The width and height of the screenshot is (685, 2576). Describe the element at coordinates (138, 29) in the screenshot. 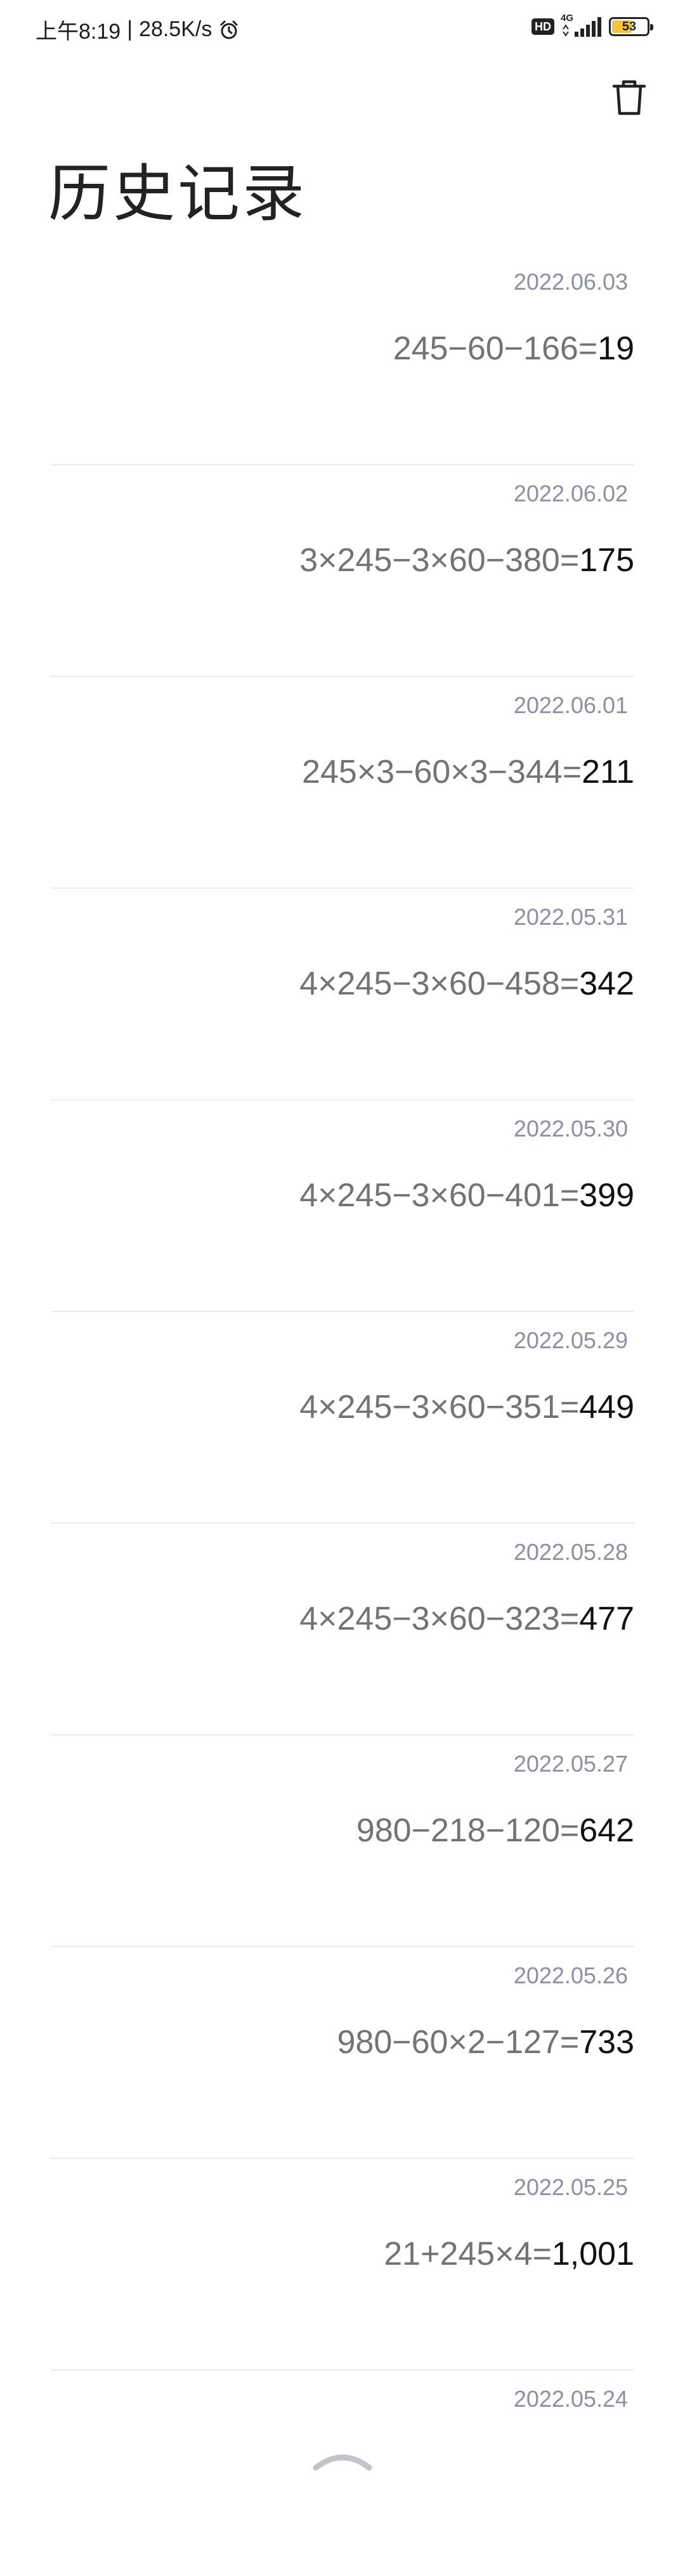

I see `status-left: 上午8:19 | 28.5K/s` at that location.